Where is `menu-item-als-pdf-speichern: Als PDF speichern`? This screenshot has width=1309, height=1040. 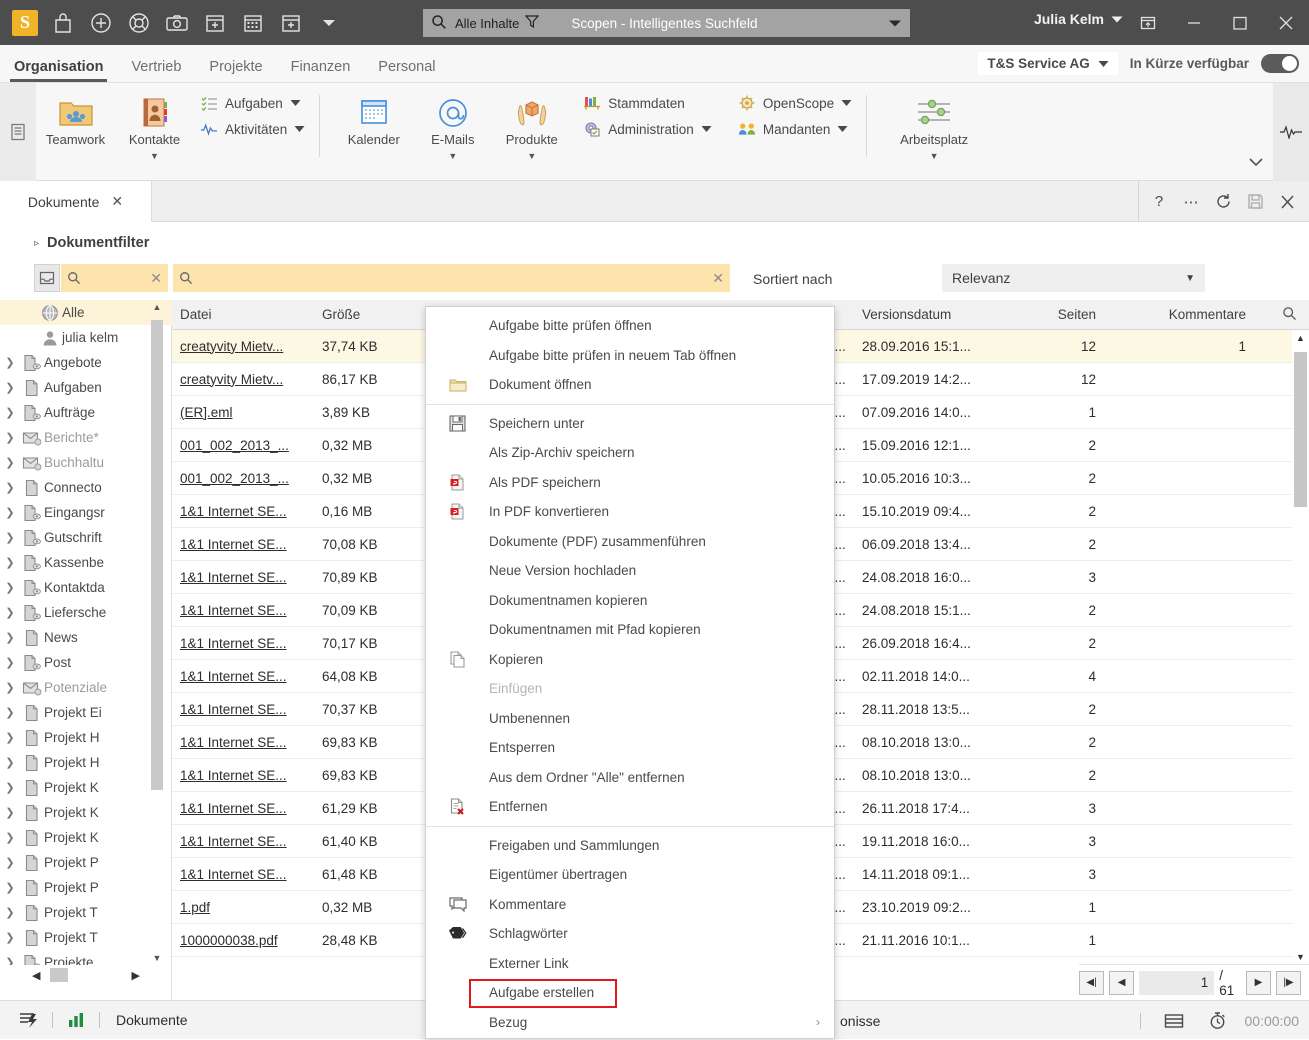 menu-item-als-pdf-speichern: Als PDF speichern is located at coordinates (630, 483).